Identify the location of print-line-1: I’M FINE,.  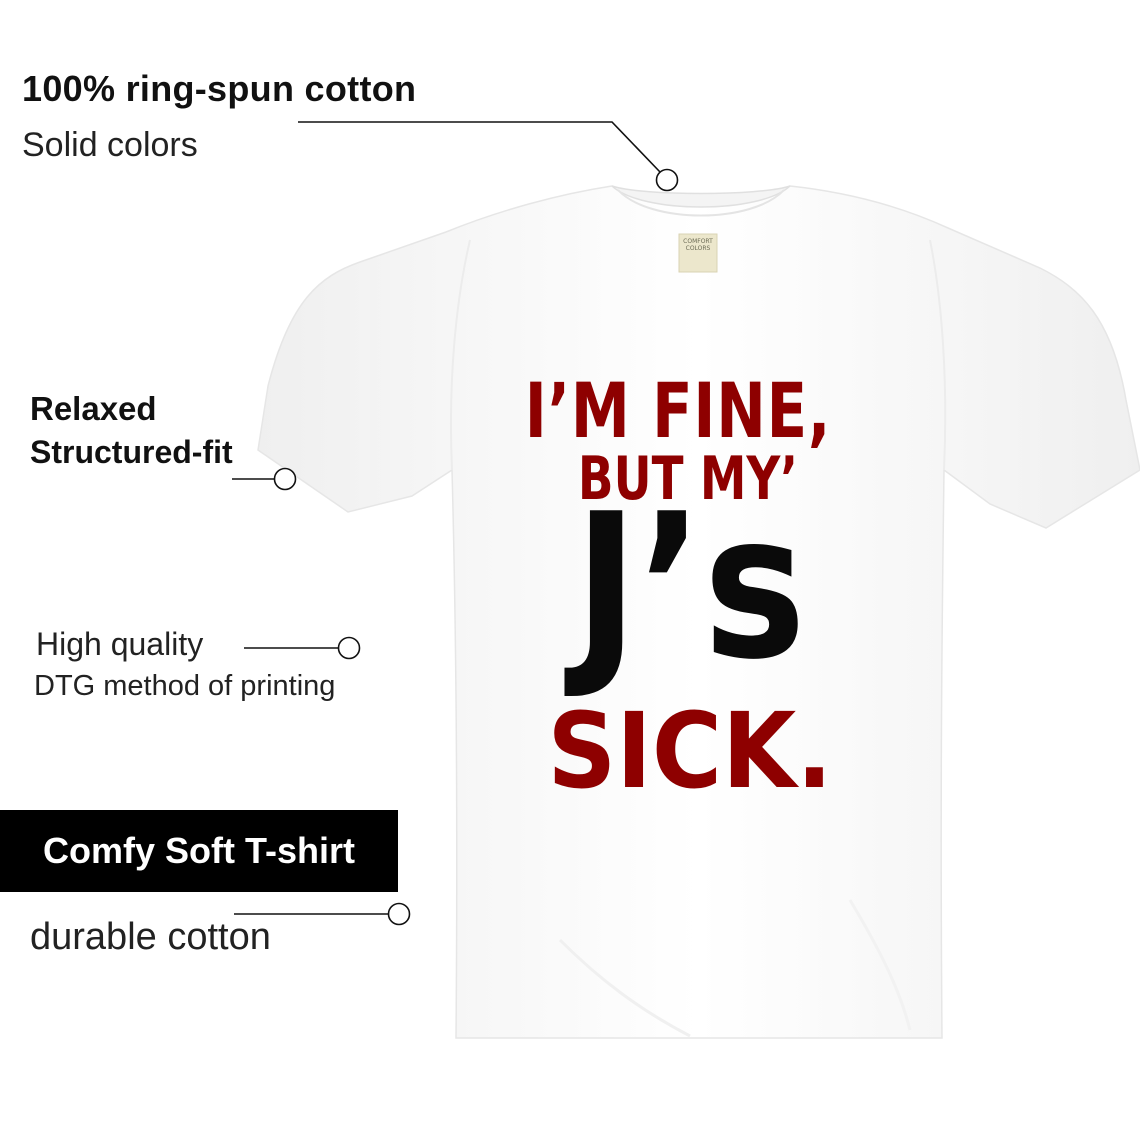
(678, 410).